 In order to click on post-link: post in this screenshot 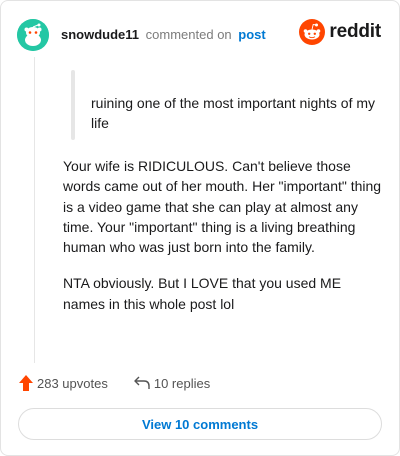, I will do `click(251, 34)`.